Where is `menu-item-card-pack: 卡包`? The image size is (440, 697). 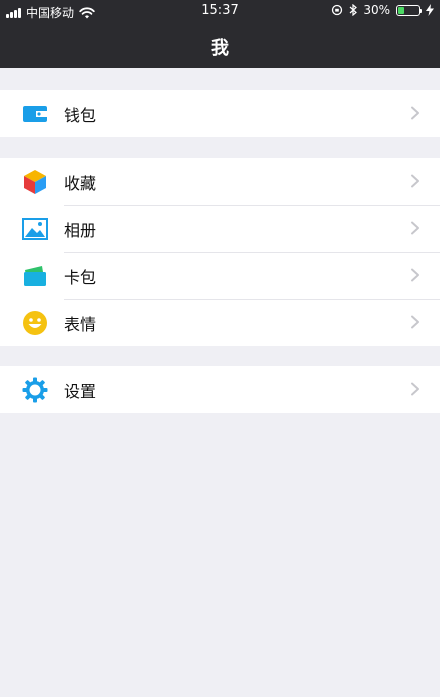
menu-item-card-pack: 卡包 is located at coordinates (220, 275).